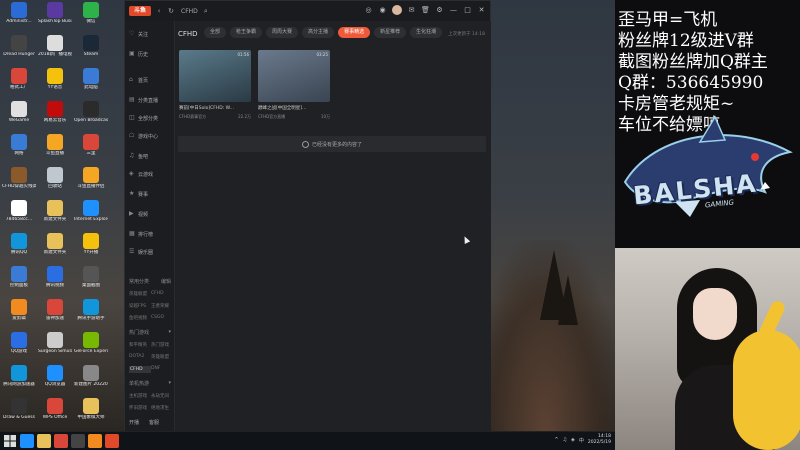  What do you see at coordinates (19, 414) in the screenshot?
I see `desktop-icon: Draw & Guess` at bounding box center [19, 414].